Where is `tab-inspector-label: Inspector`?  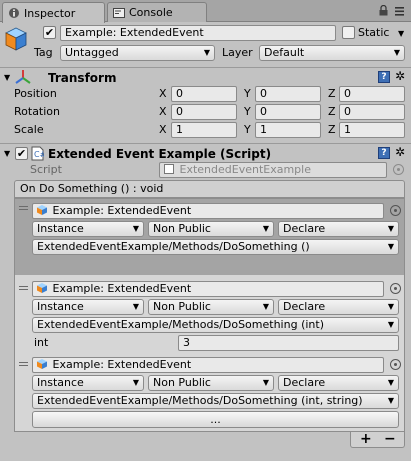
tab-inspector-label: Inspector is located at coordinates (50, 13).